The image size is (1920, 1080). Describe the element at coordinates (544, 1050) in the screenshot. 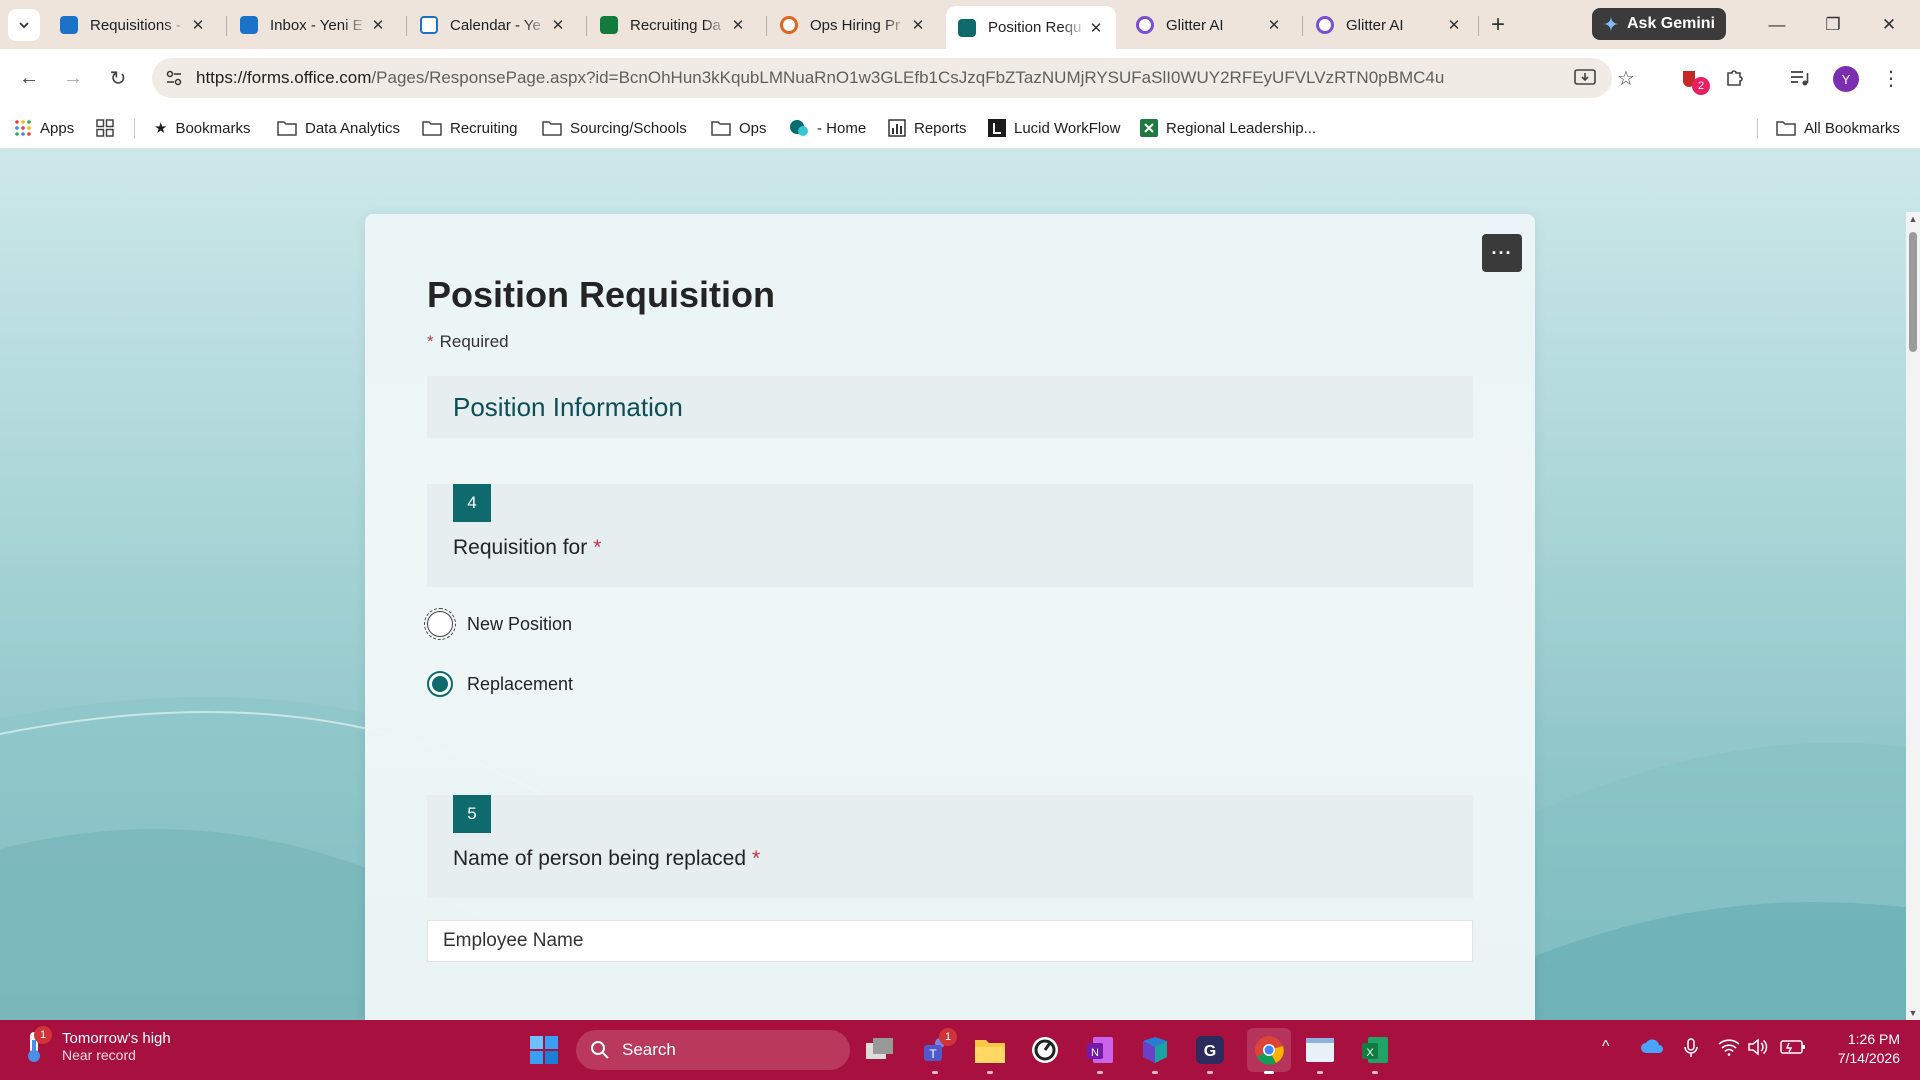

I see `start-button` at that location.